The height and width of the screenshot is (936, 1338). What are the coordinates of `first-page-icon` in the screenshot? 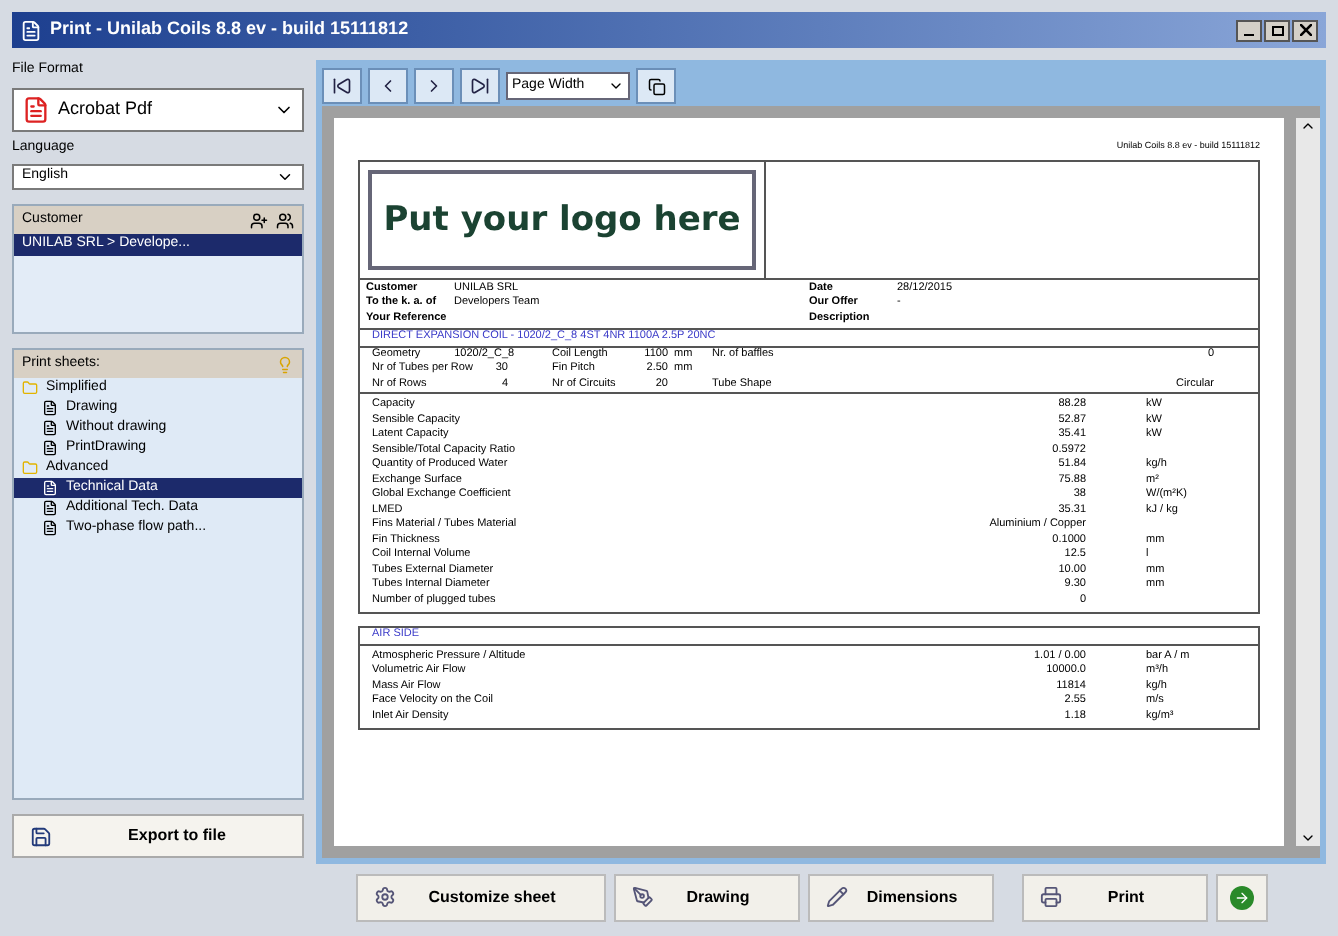 It's located at (342, 86).